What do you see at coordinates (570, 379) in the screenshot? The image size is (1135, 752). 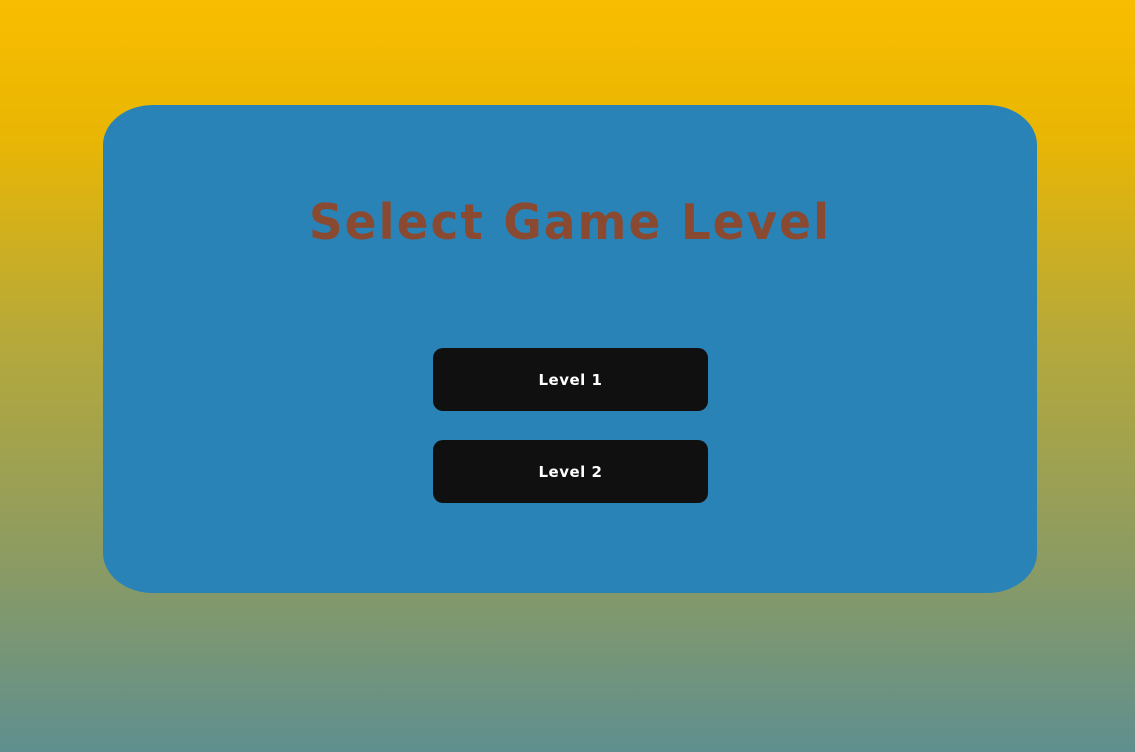 I see `level-1-button: Level 1` at bounding box center [570, 379].